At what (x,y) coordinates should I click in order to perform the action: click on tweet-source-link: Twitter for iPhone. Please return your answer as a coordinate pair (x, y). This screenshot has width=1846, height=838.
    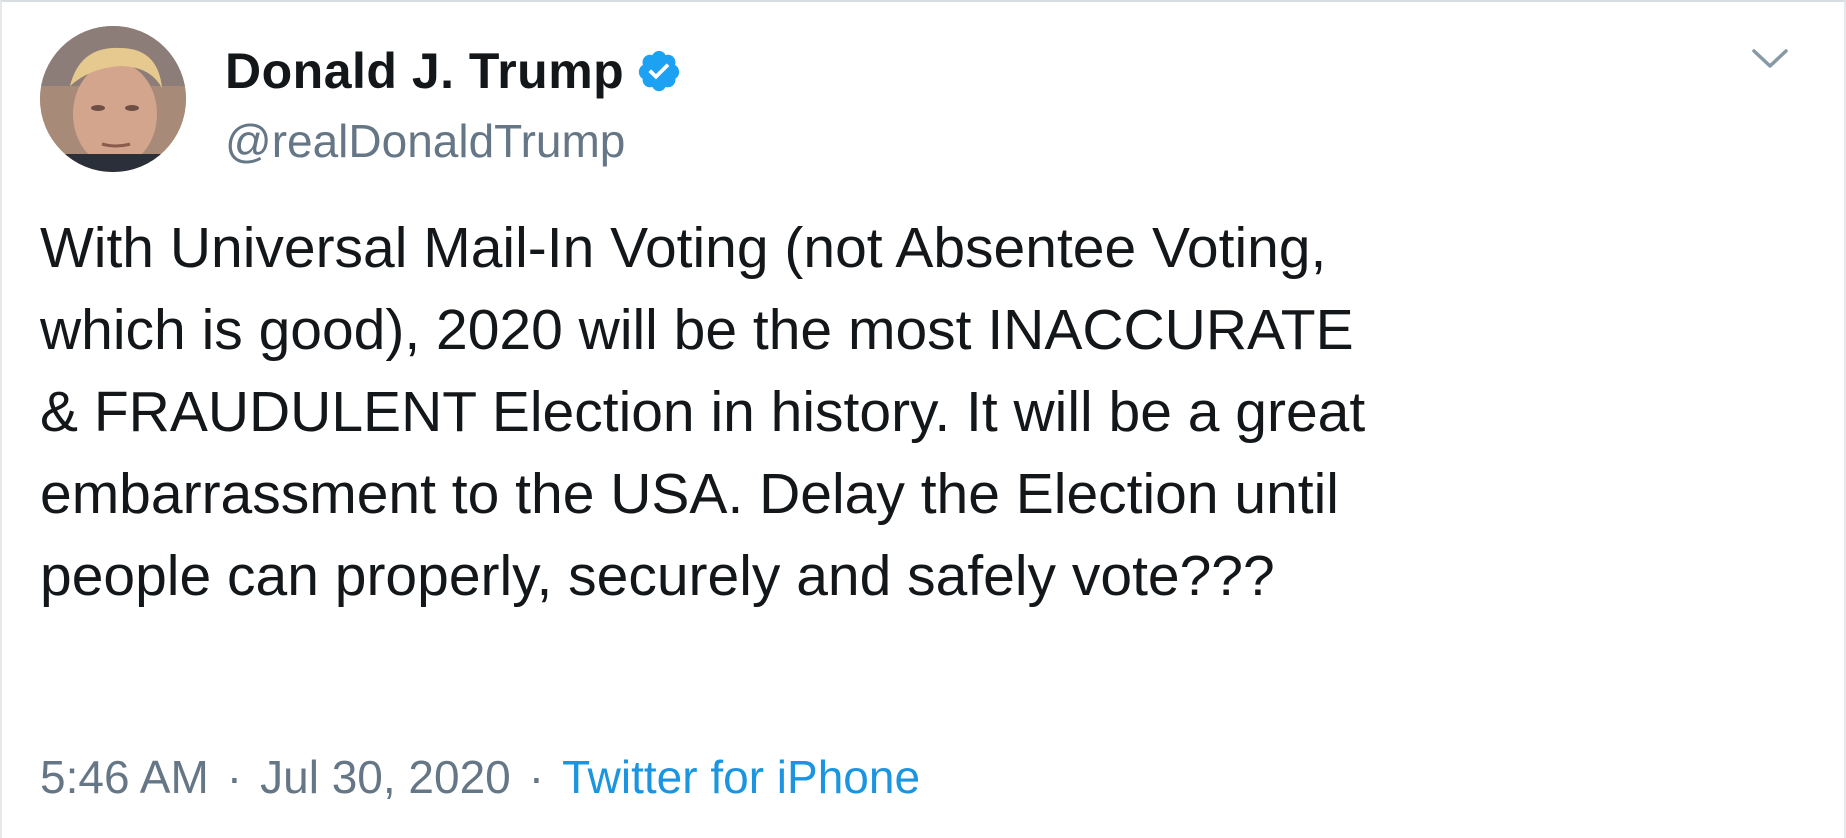
    Looking at the image, I should click on (741, 777).